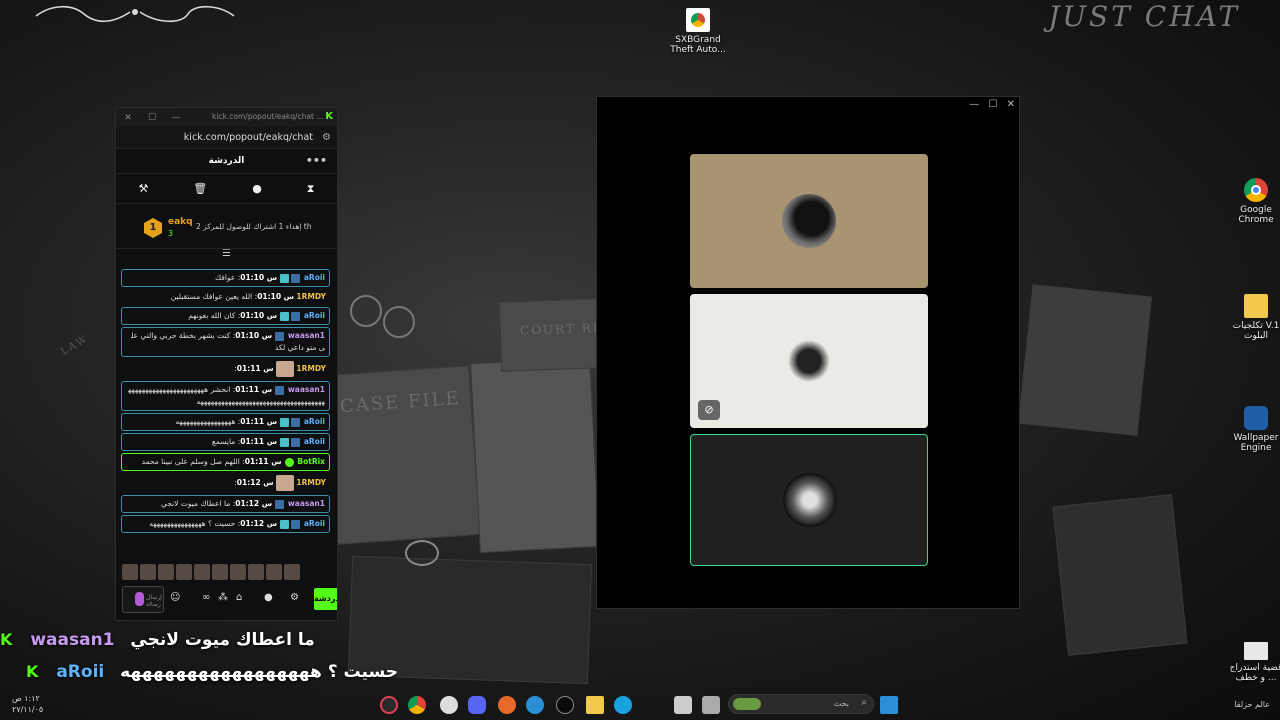 The width and height of the screenshot is (1280, 720). I want to click on trash-icon: 🗑, so click(200, 188).